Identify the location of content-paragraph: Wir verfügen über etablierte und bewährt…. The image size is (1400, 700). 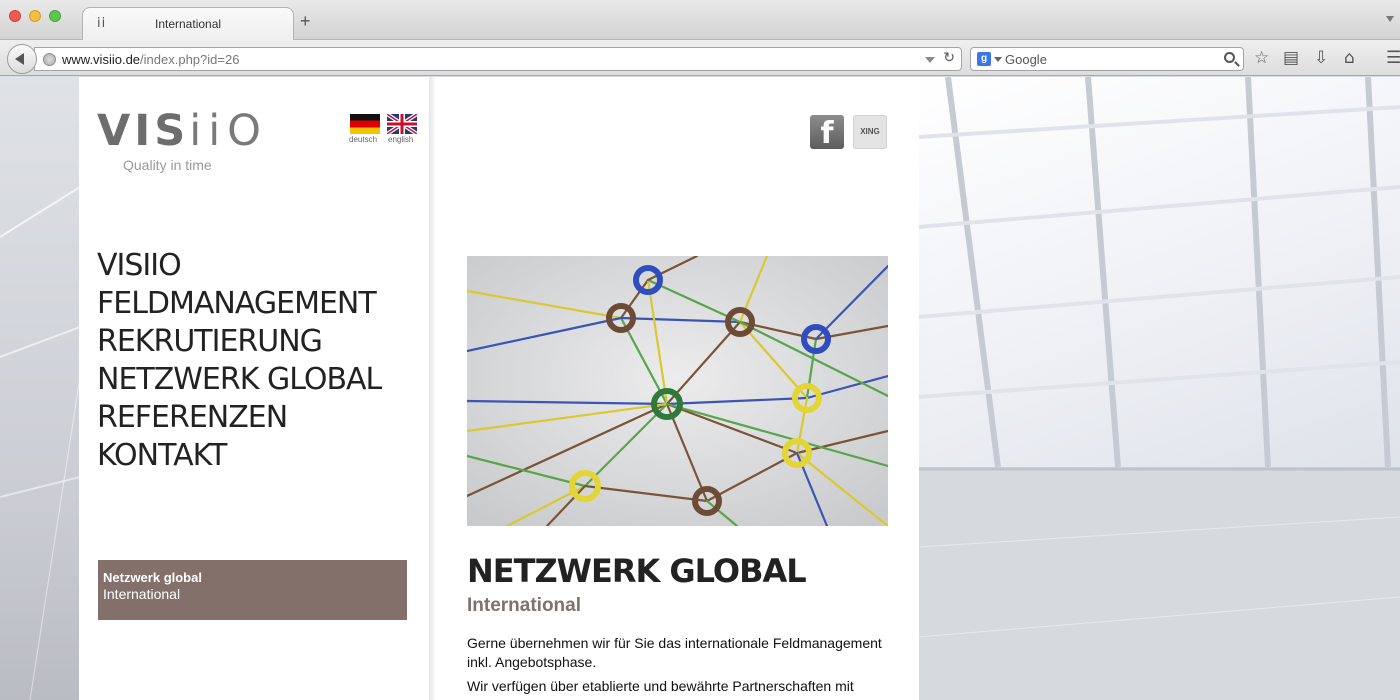
(660, 686).